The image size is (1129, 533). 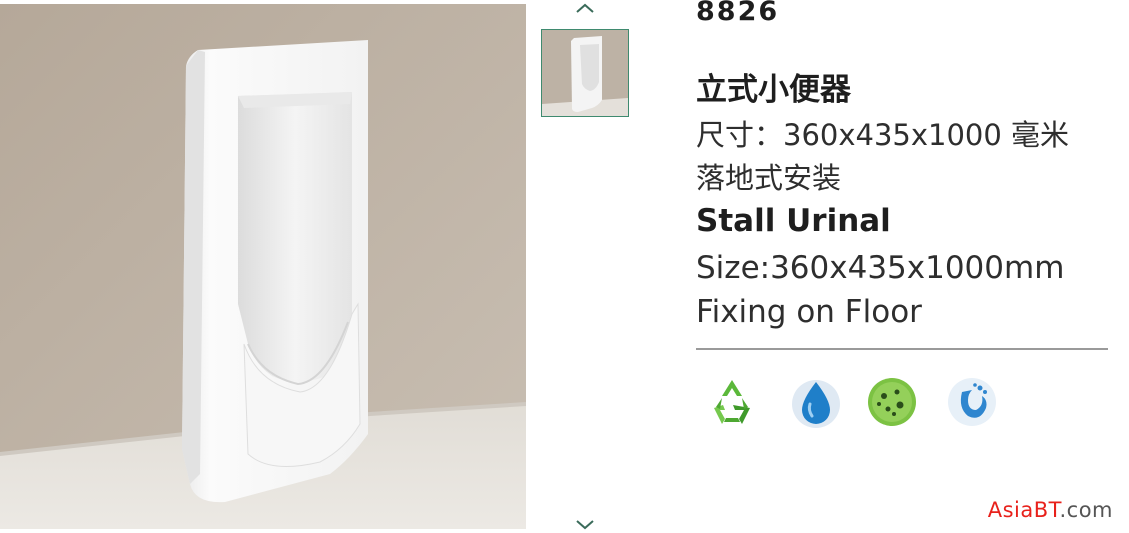 I want to click on model-number: 8826, so click(x=738, y=13).